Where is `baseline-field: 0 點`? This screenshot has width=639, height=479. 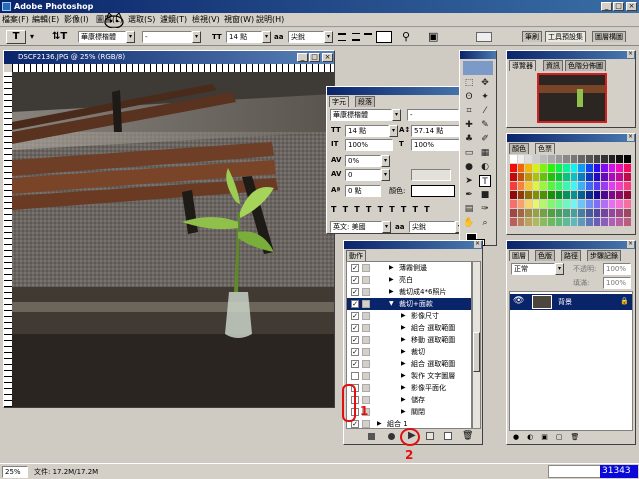 baseline-field: 0 點 is located at coordinates (363, 191).